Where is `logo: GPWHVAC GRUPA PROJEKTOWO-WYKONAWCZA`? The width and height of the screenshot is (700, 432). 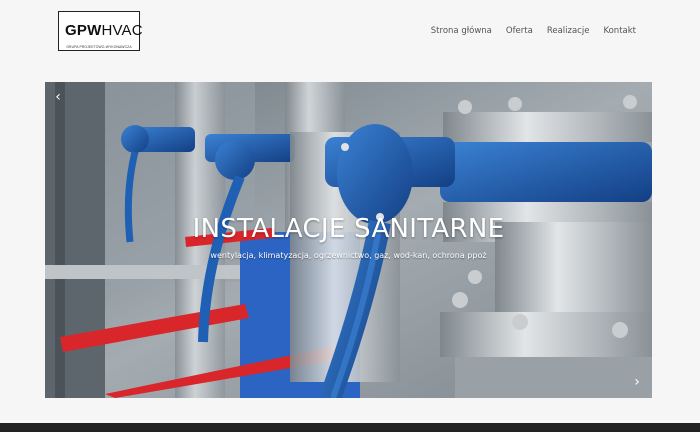 logo: GPWHVAC GRUPA PROJEKTOWO-WYKONAWCZA is located at coordinates (100, 31).